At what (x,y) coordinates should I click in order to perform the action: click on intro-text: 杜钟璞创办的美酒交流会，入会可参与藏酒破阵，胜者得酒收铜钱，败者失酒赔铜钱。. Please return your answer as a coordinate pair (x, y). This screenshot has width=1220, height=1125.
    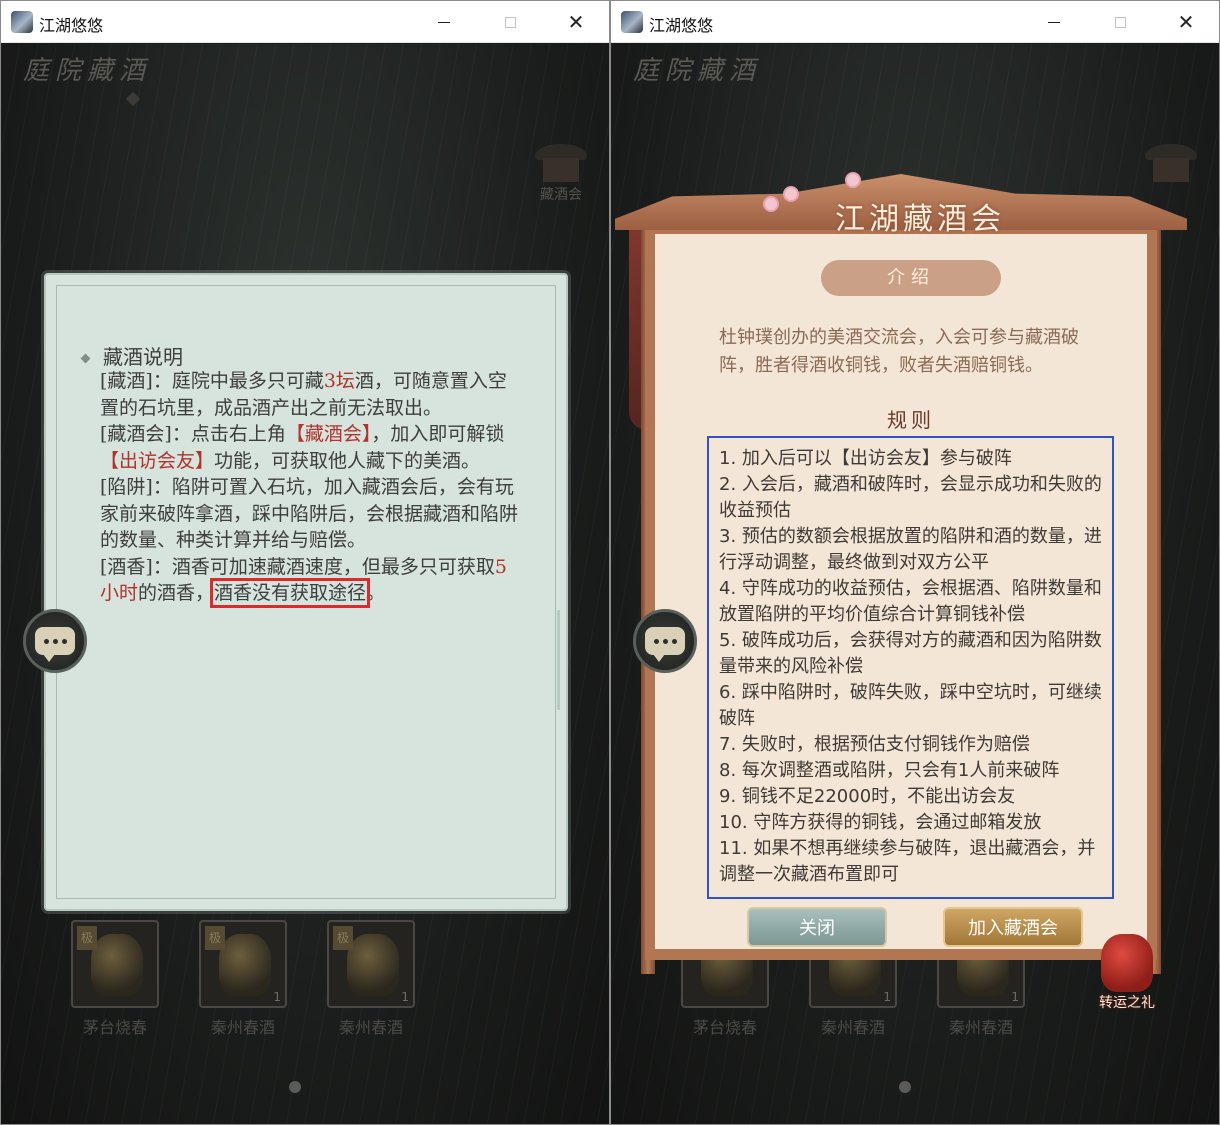
    Looking at the image, I should click on (899, 351).